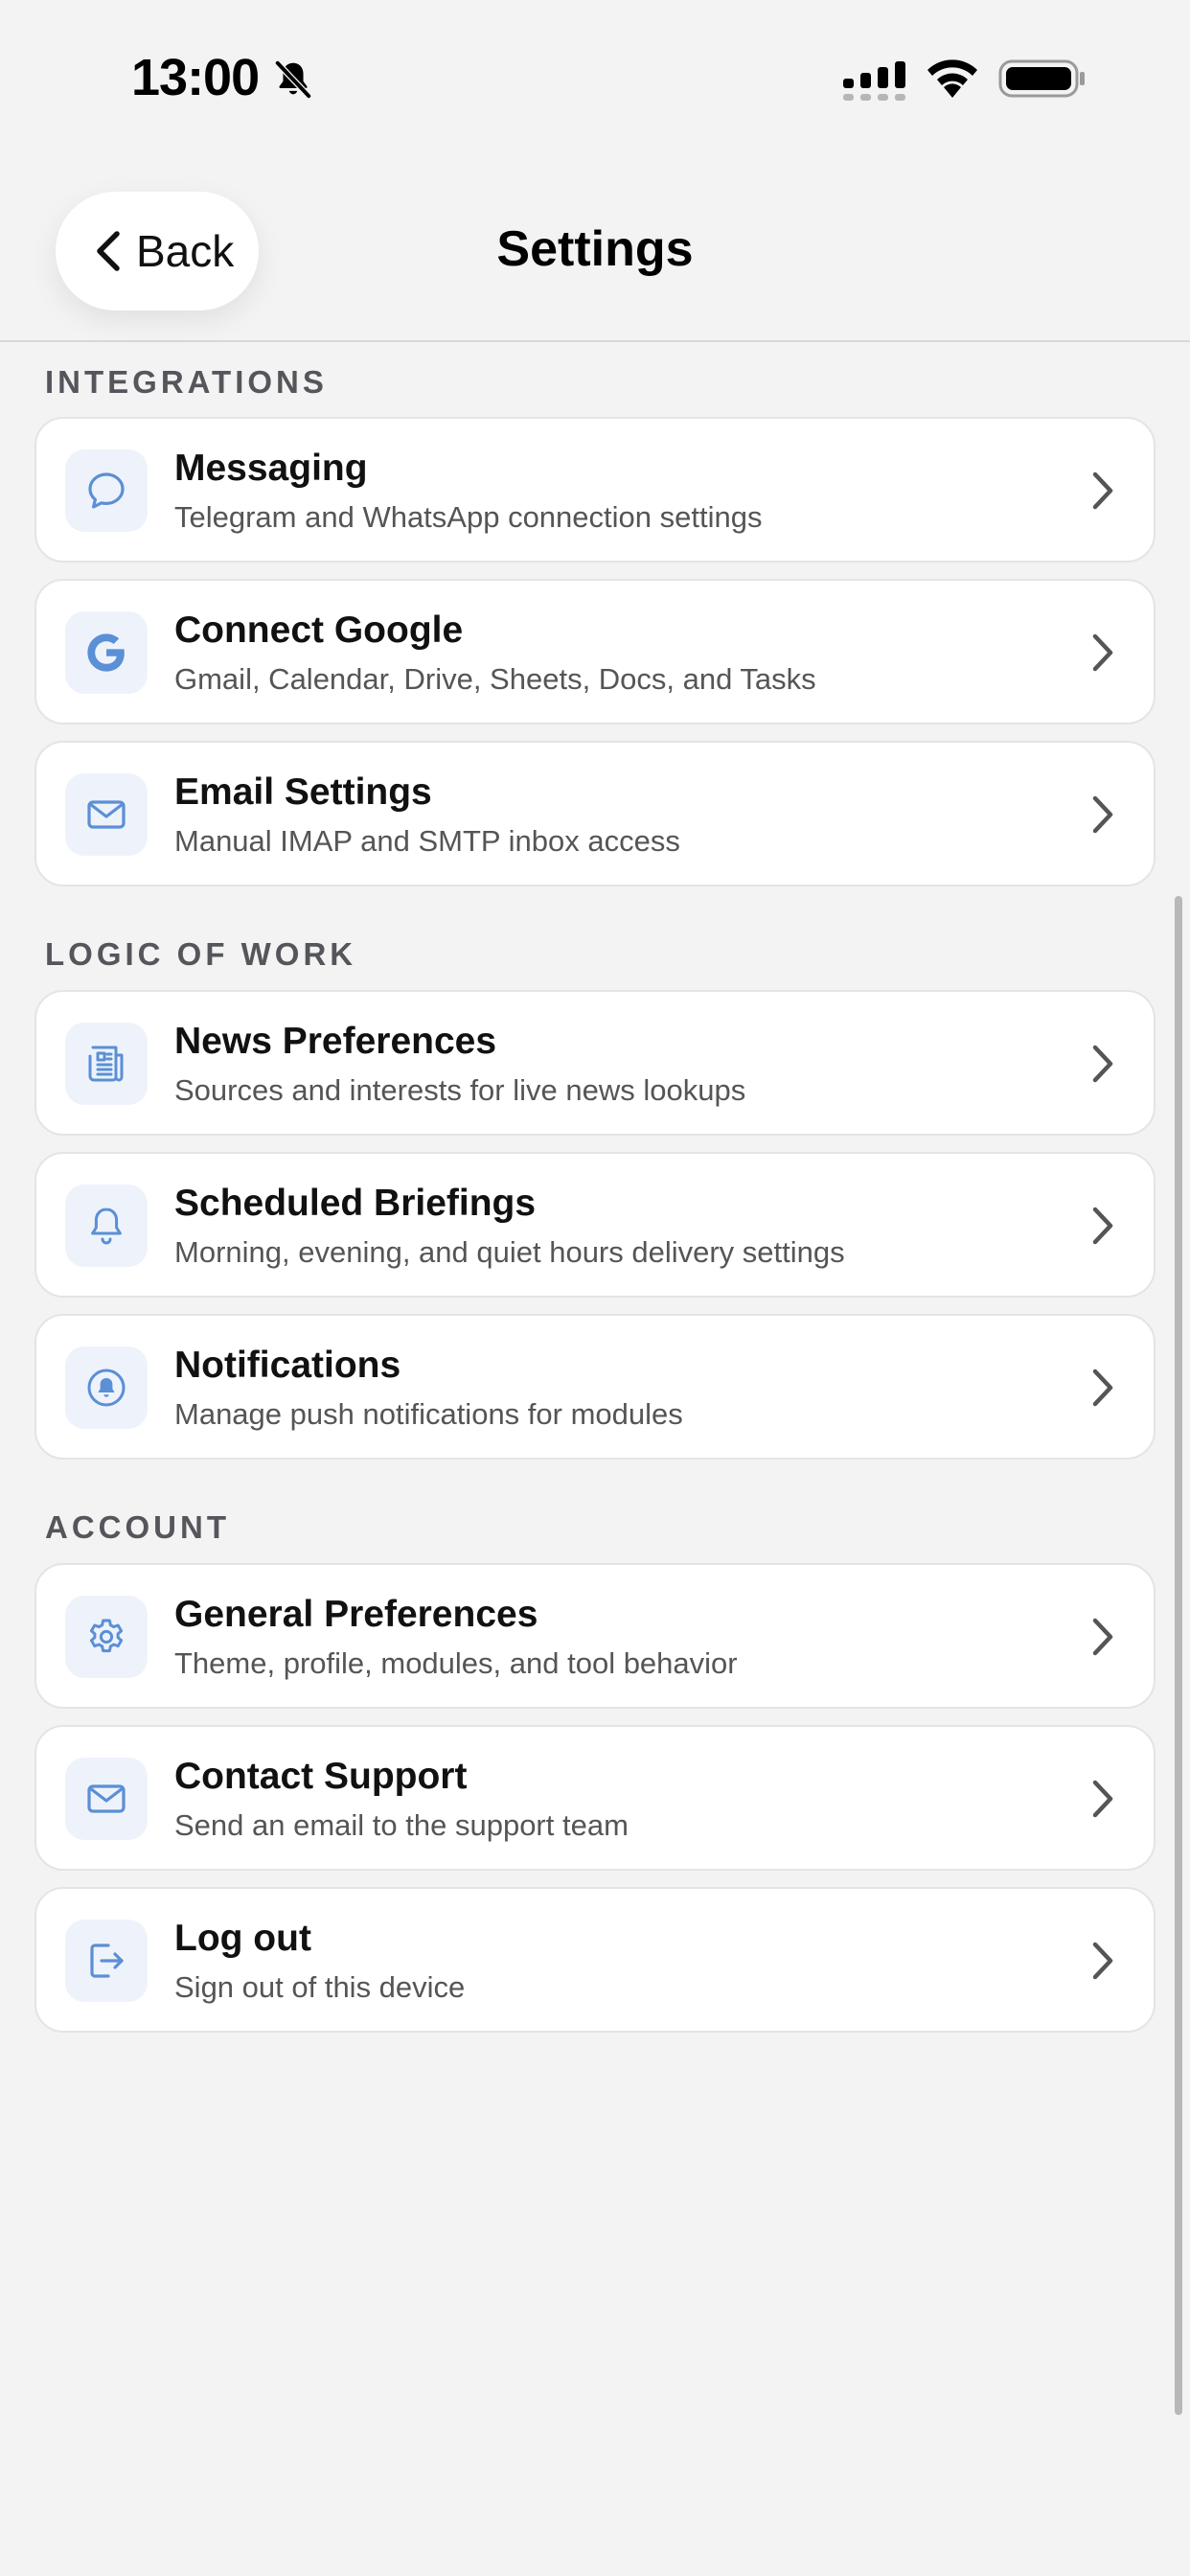 The image size is (1190, 2576). Describe the element at coordinates (1178, 1655) in the screenshot. I see `vertical-scrollbar` at that location.